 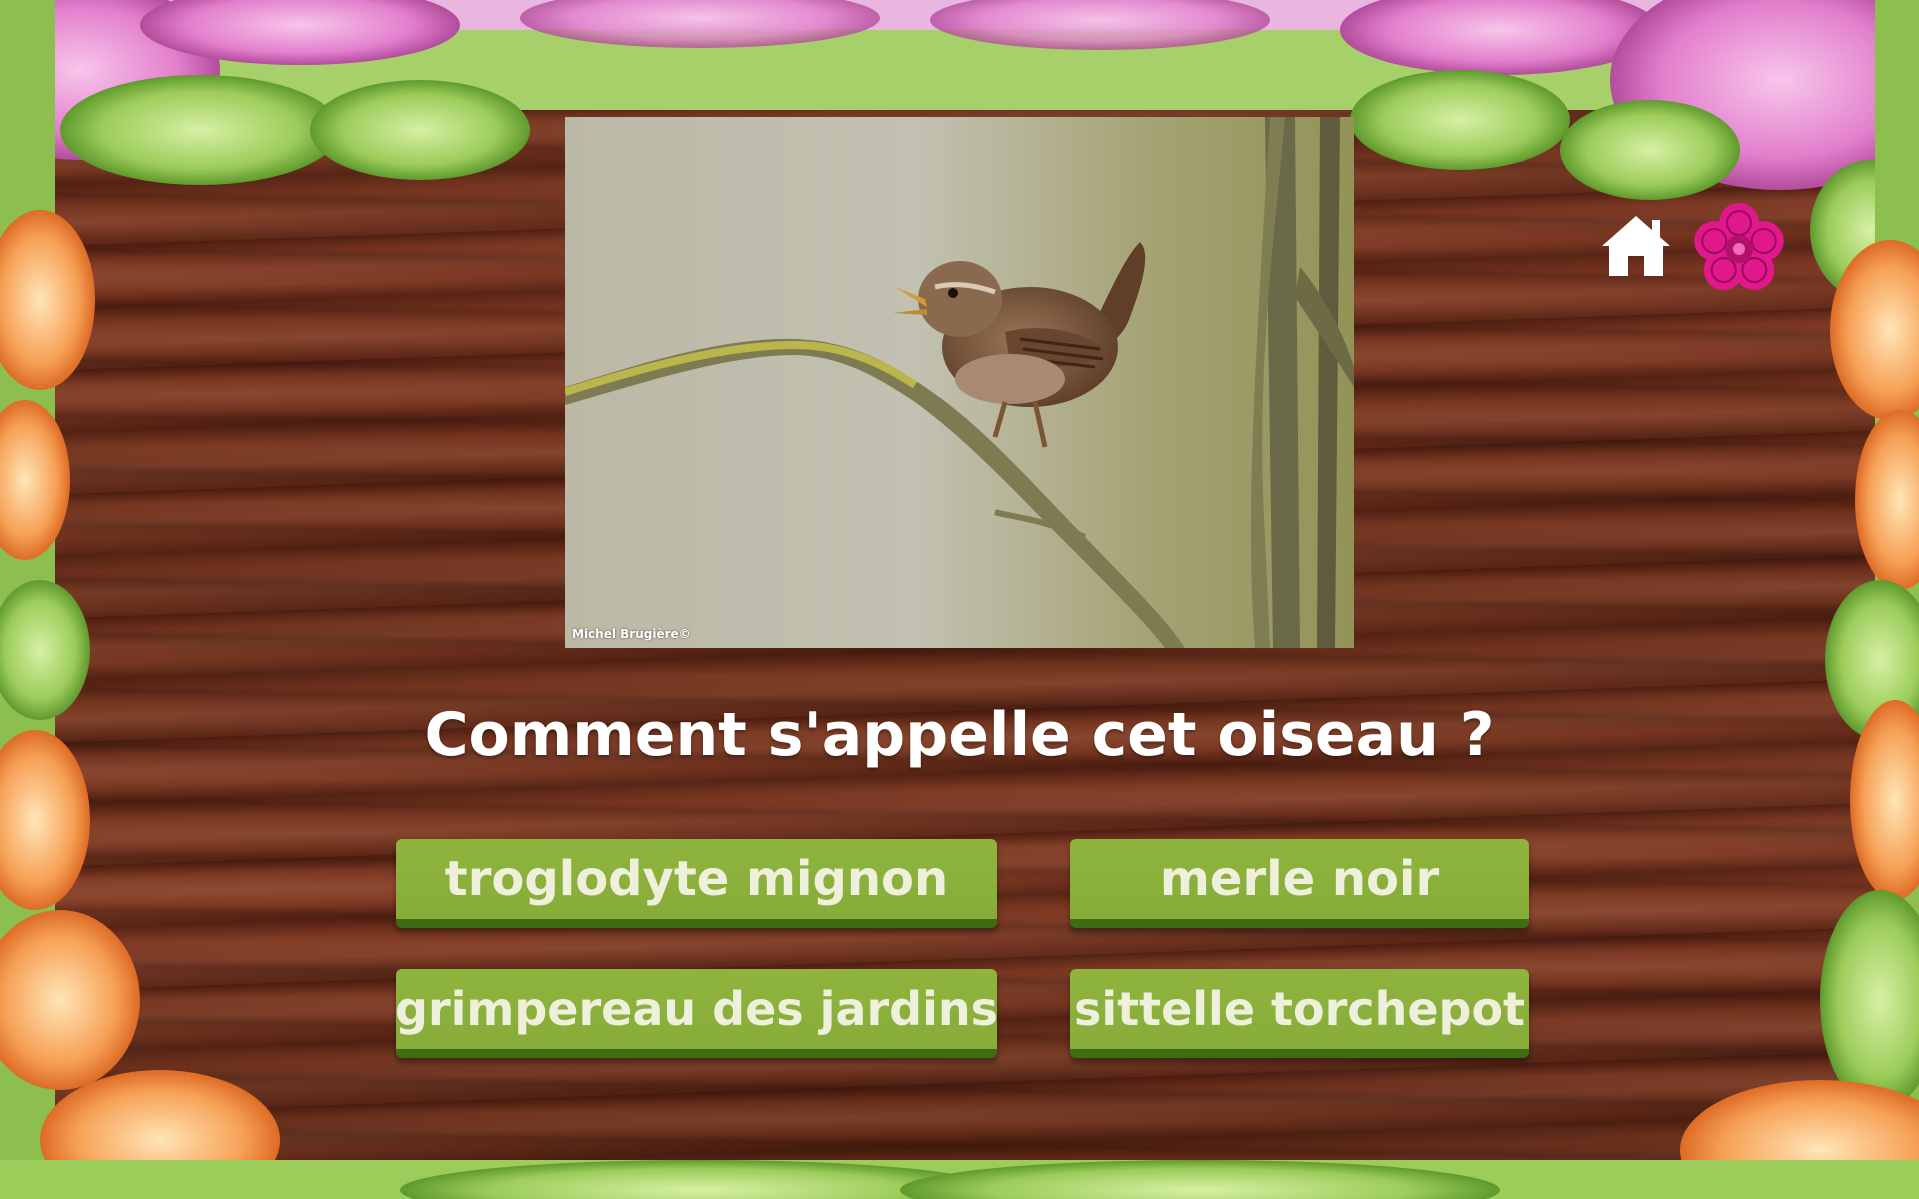 I want to click on answer-button-2: merle noir, so click(x=1299, y=883).